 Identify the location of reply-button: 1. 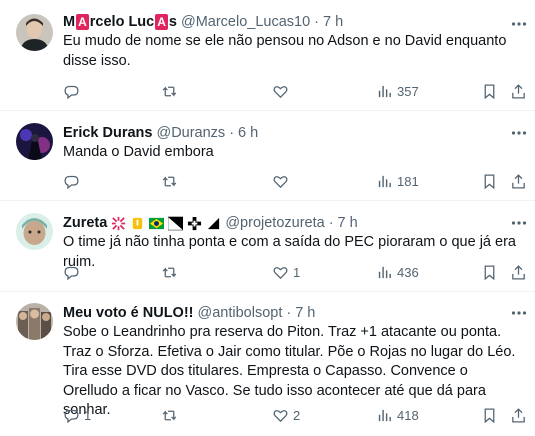
(77, 415).